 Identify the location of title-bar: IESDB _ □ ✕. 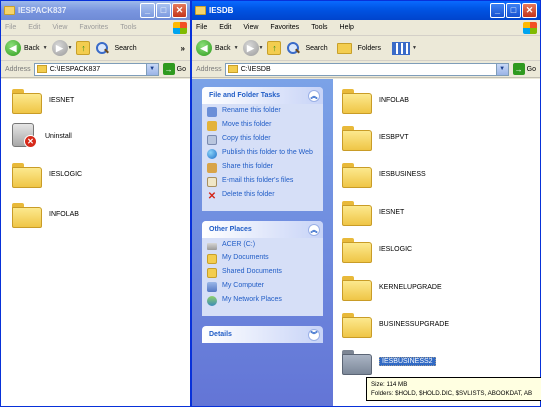
(366, 10).